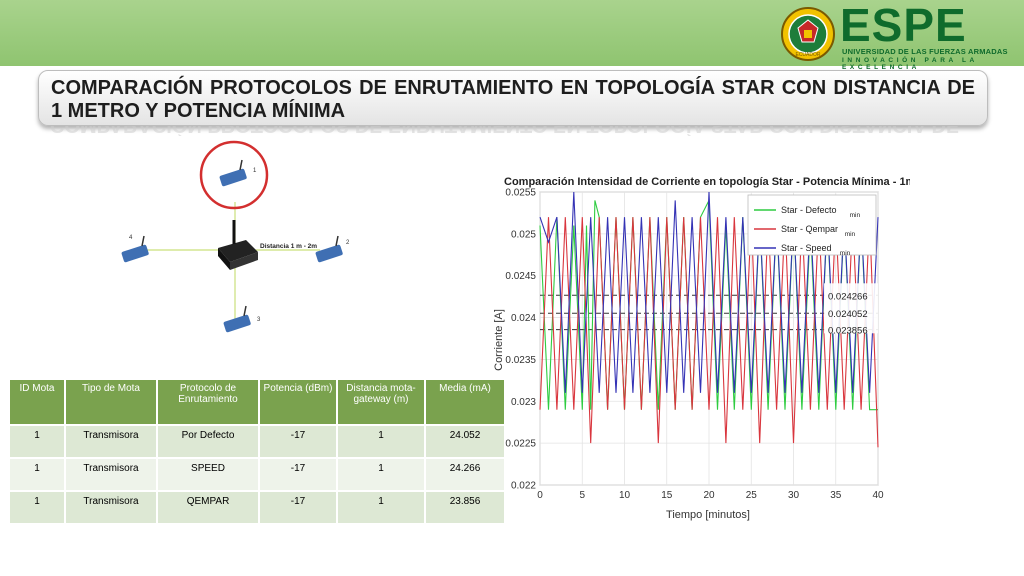 Image resolution: width=1024 pixels, height=576 pixels. What do you see at coordinates (208, 402) in the screenshot?
I see `col-header-protocolo: Protocolo de Enrutamiento` at bounding box center [208, 402].